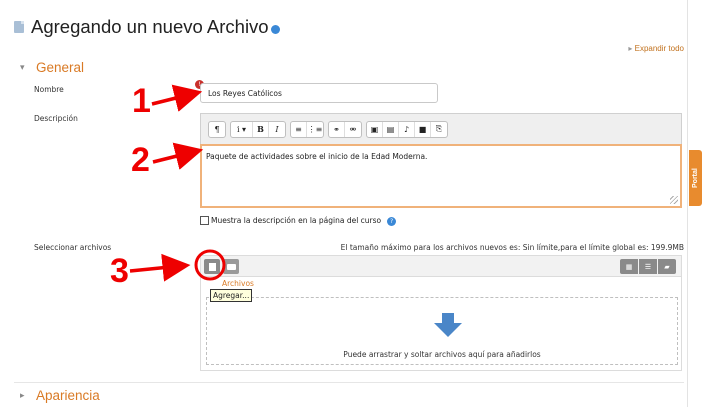 This screenshot has height=407, width=702. What do you see at coordinates (210, 265) in the screenshot?
I see `annotation-circle` at bounding box center [210, 265].